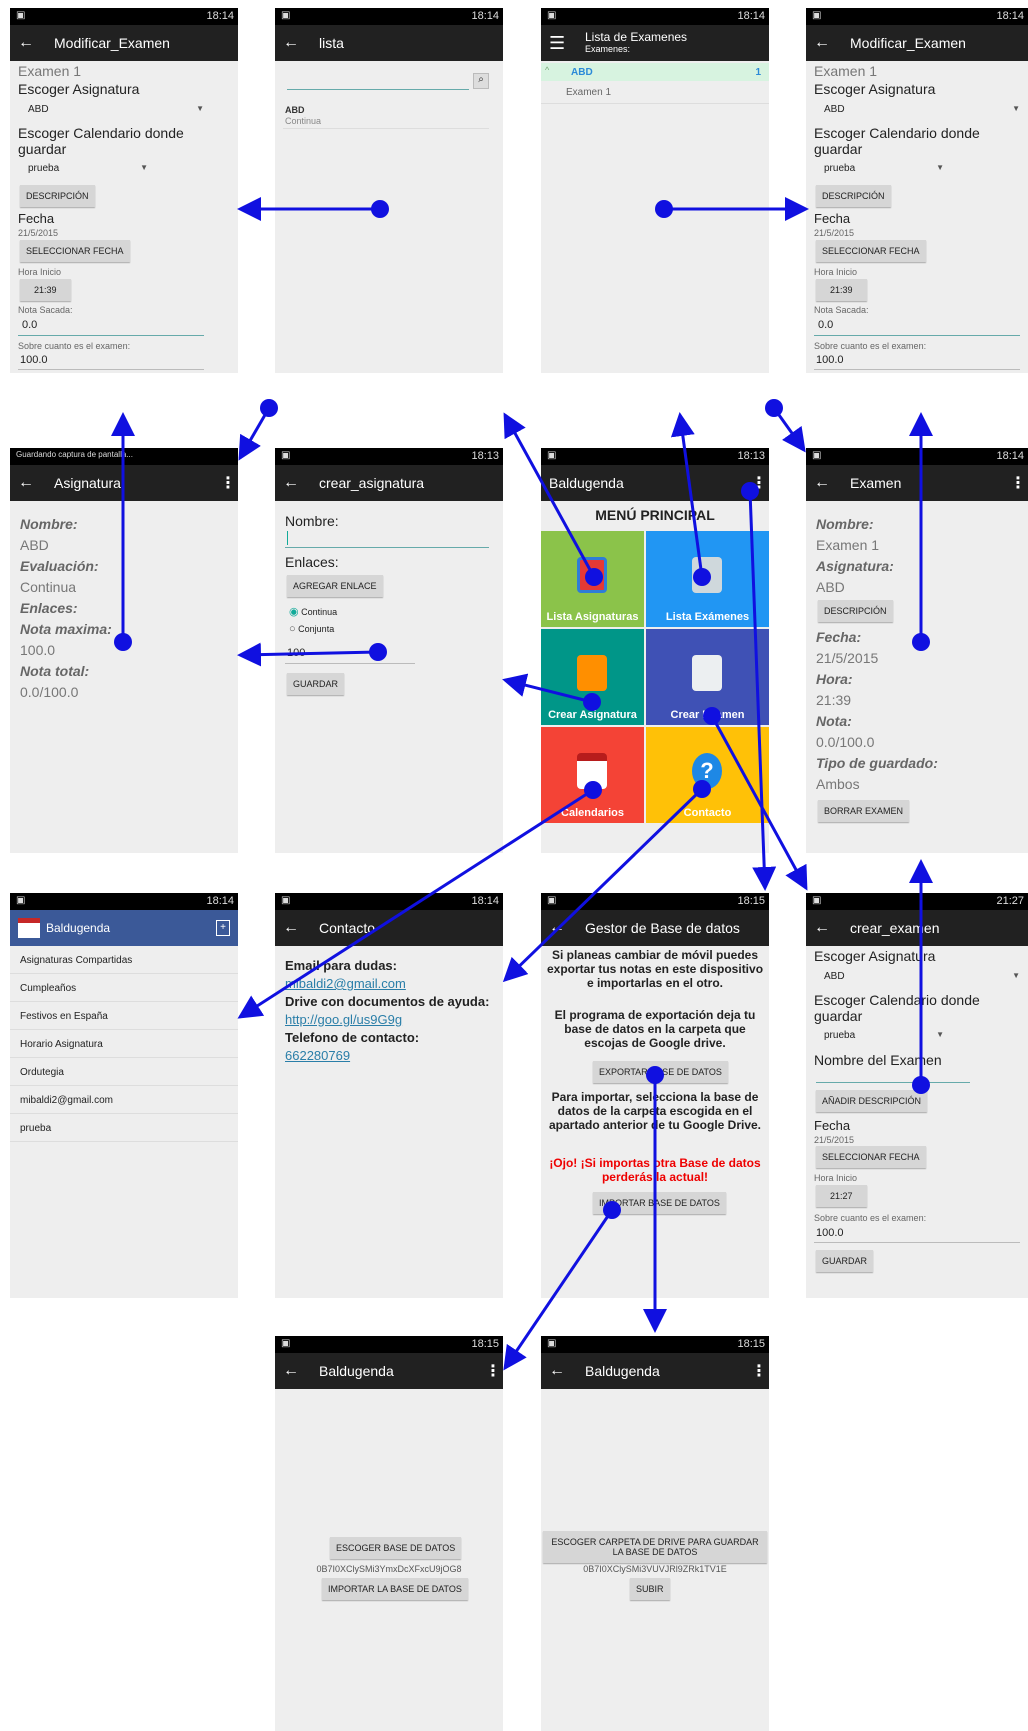  Describe the element at coordinates (687, 495) in the screenshot. I see `arrow-tile2-to-examenes` at that location.